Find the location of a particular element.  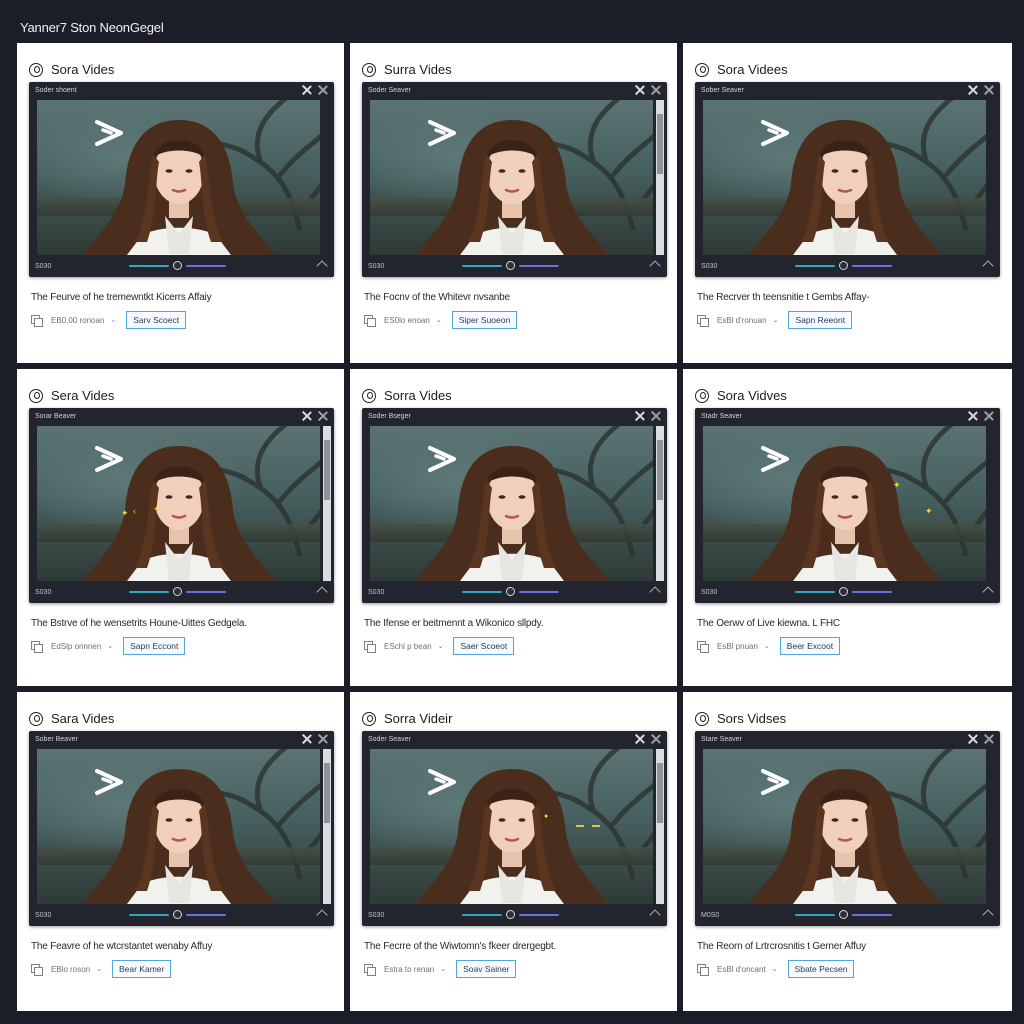

video-player: Sorar Beaver ✦ ‹ ✦ S030 is located at coordinates (181, 505).